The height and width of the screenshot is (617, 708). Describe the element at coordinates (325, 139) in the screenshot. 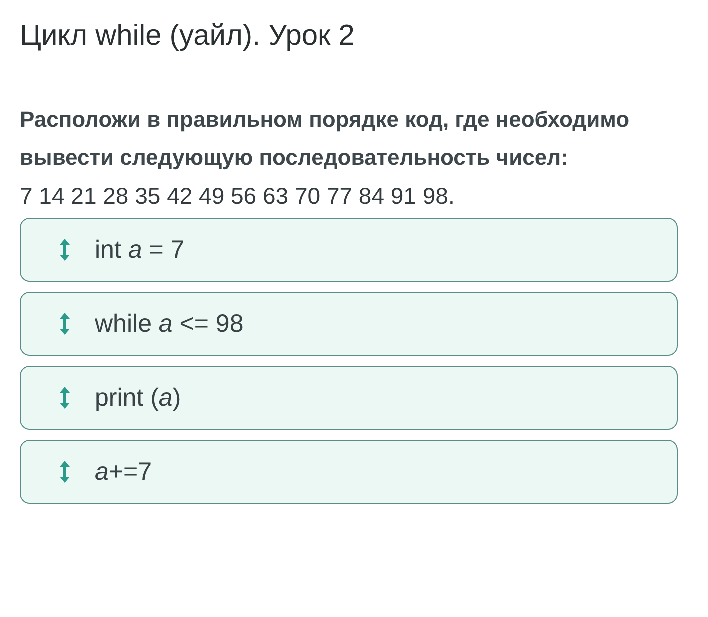

I see `question-text: Расположи в правильном порядке код, где необходимо вывести следующую последовательность чисел:` at that location.